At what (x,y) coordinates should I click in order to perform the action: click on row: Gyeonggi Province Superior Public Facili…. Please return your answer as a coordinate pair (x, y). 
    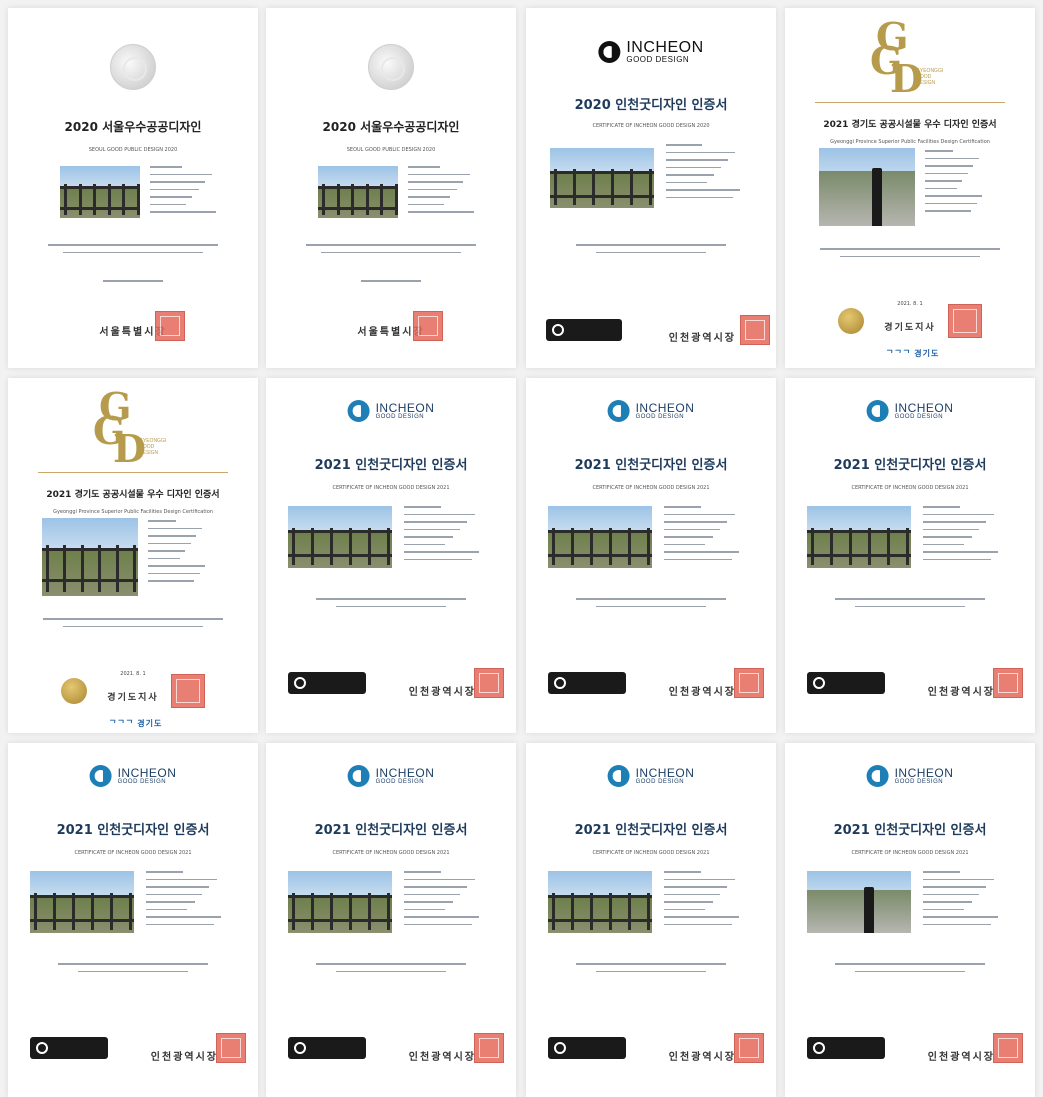
    Looking at the image, I should click on (133, 507).